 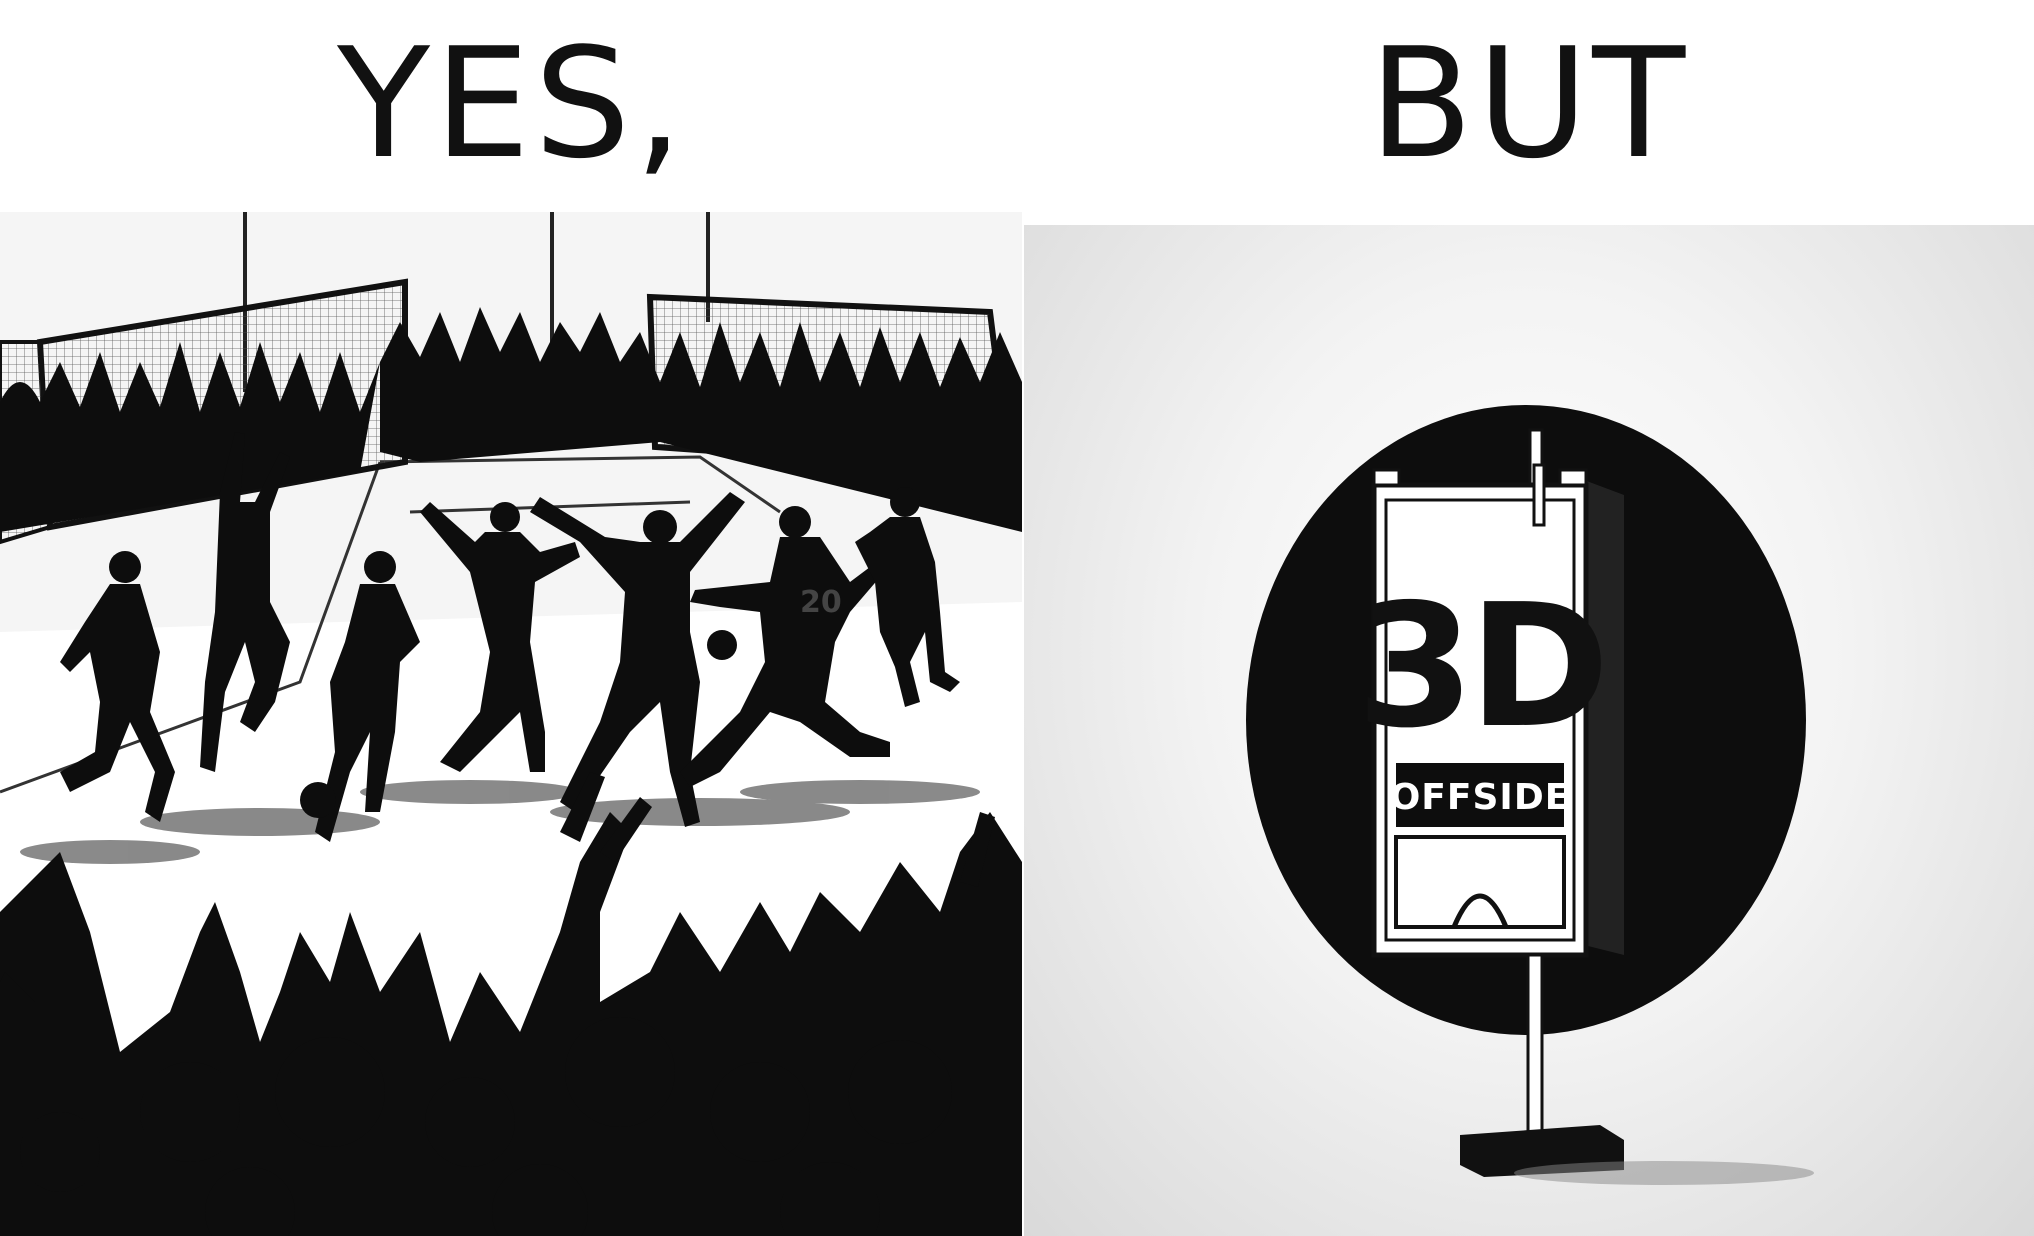 I want to click on offside-label: OFFSIDE, so click(x=1480, y=797).